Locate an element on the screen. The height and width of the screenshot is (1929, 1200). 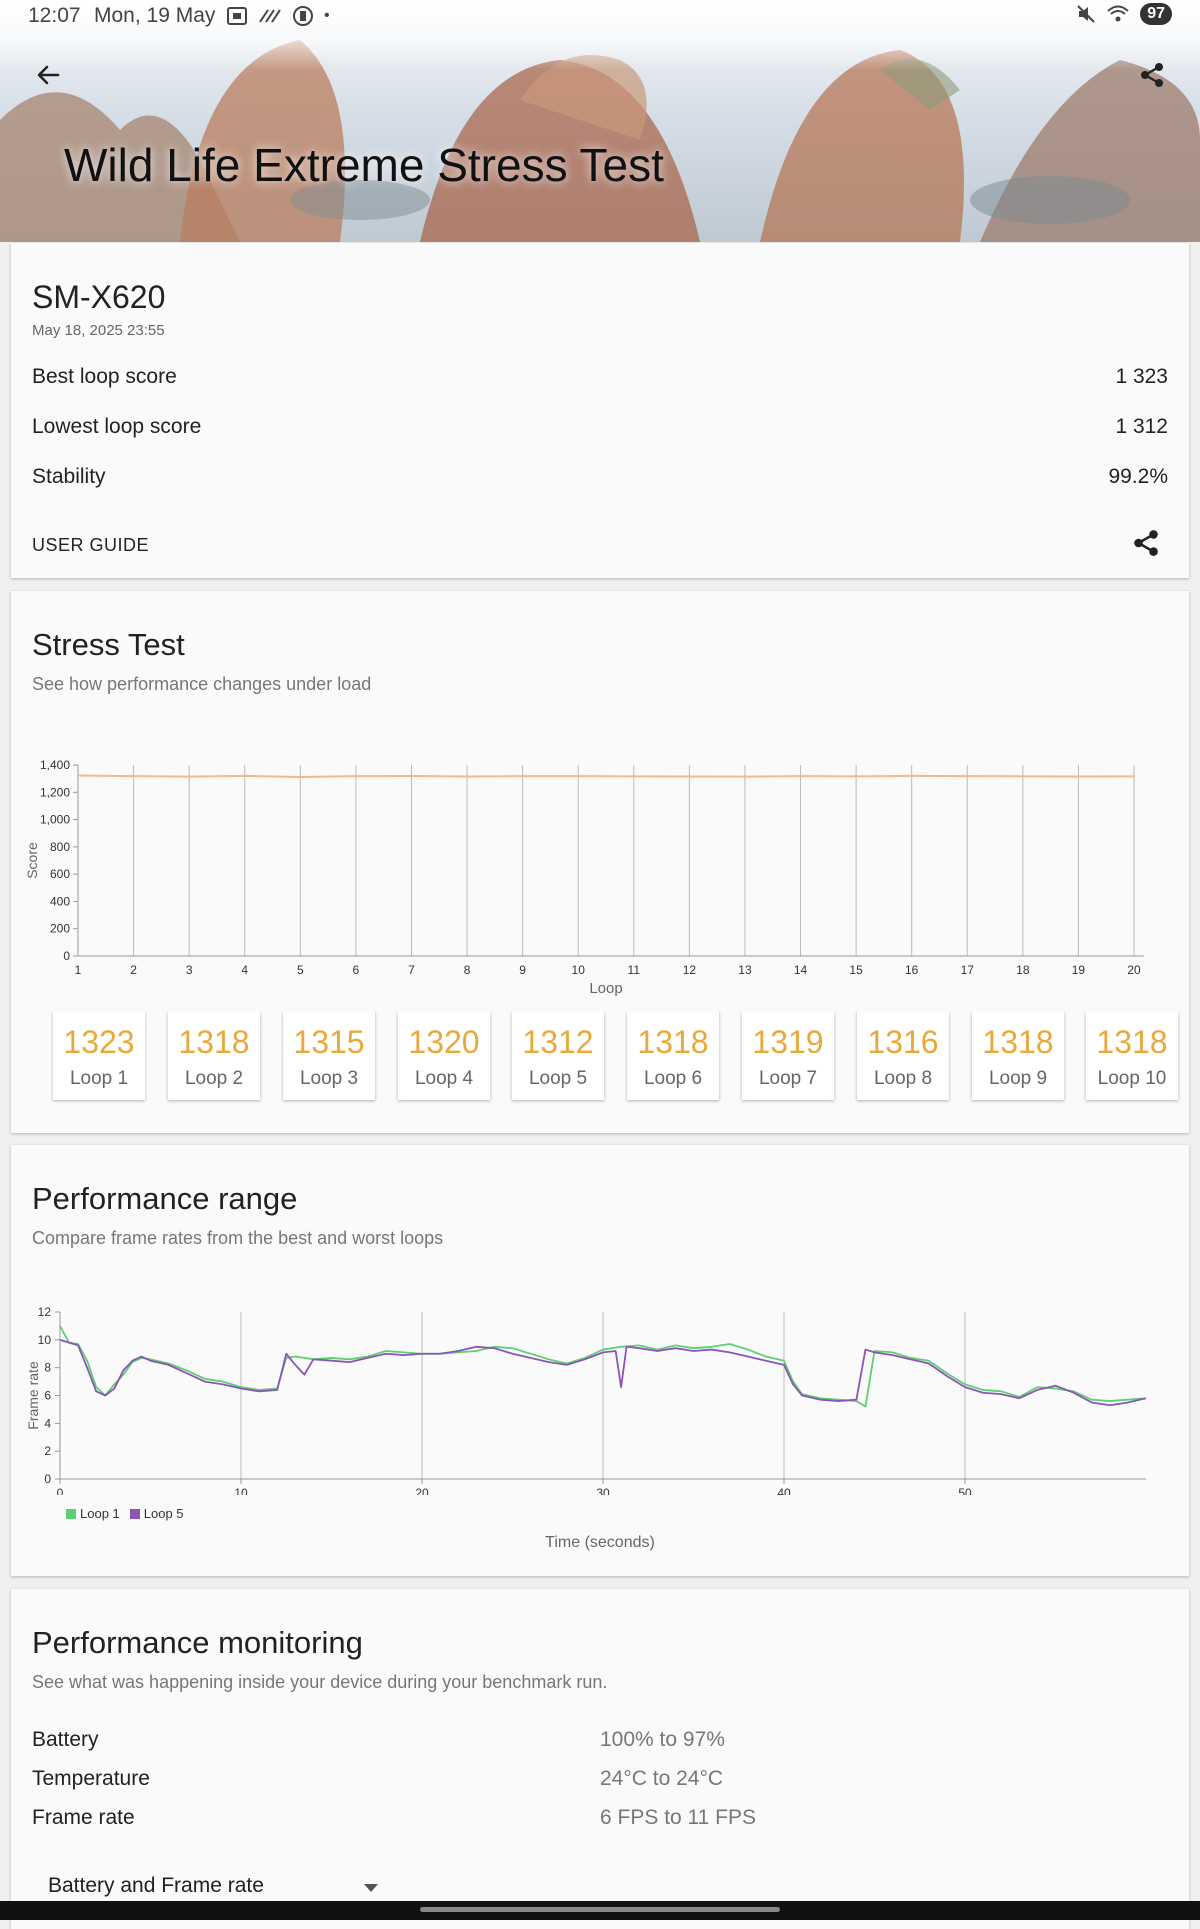
mute-icon is located at coordinates (1086, 14).